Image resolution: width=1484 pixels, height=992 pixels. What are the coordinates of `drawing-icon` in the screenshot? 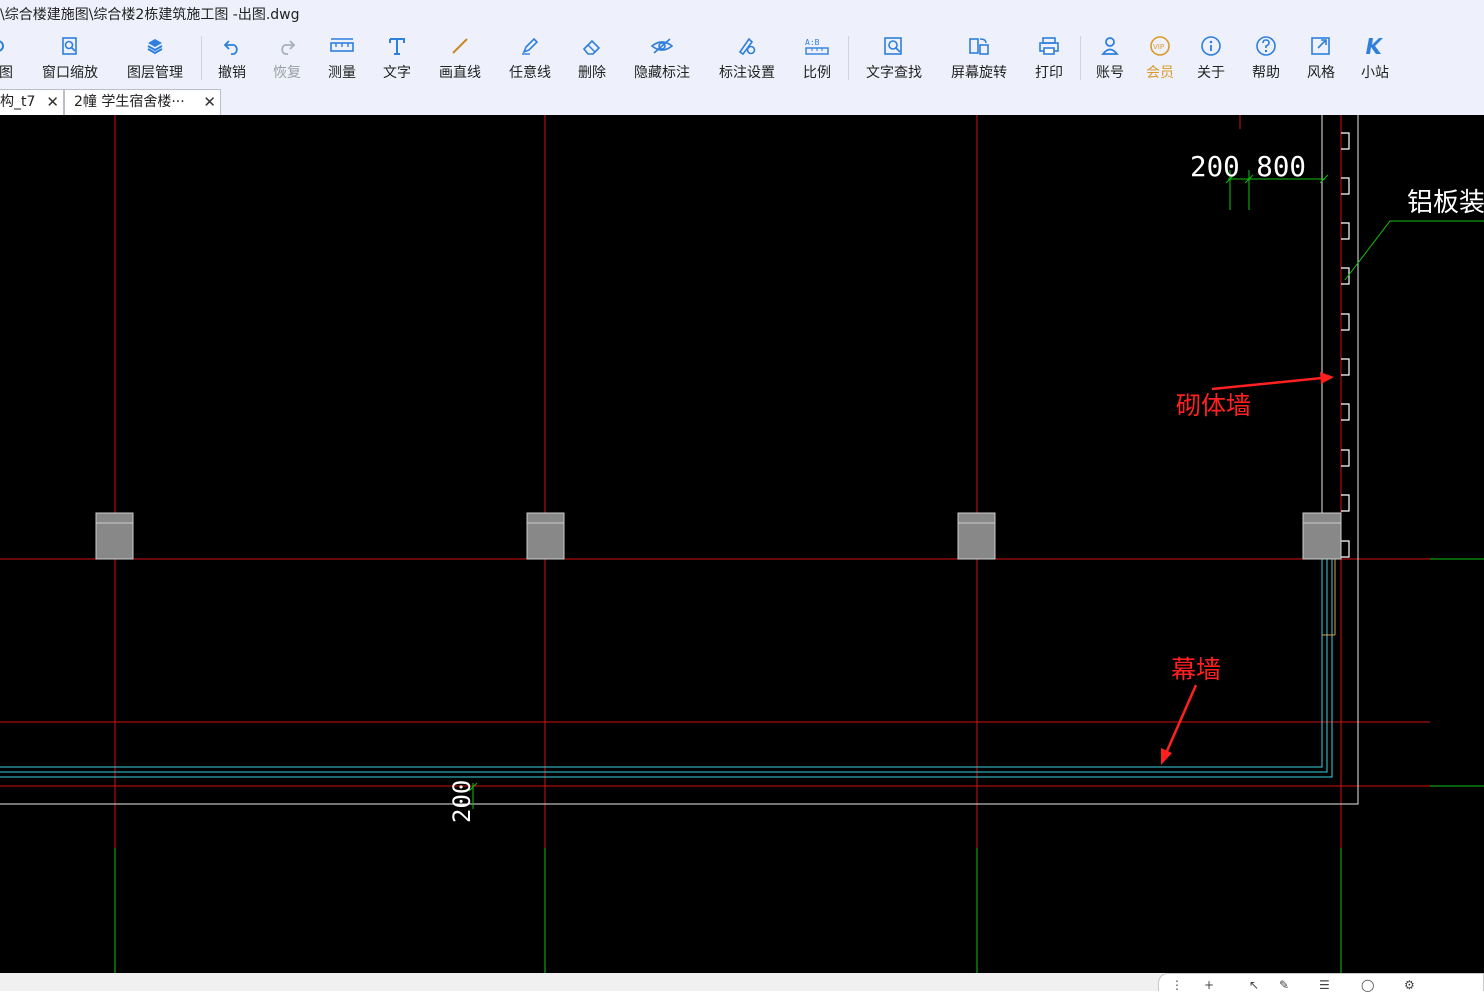 It's located at (8, 50).